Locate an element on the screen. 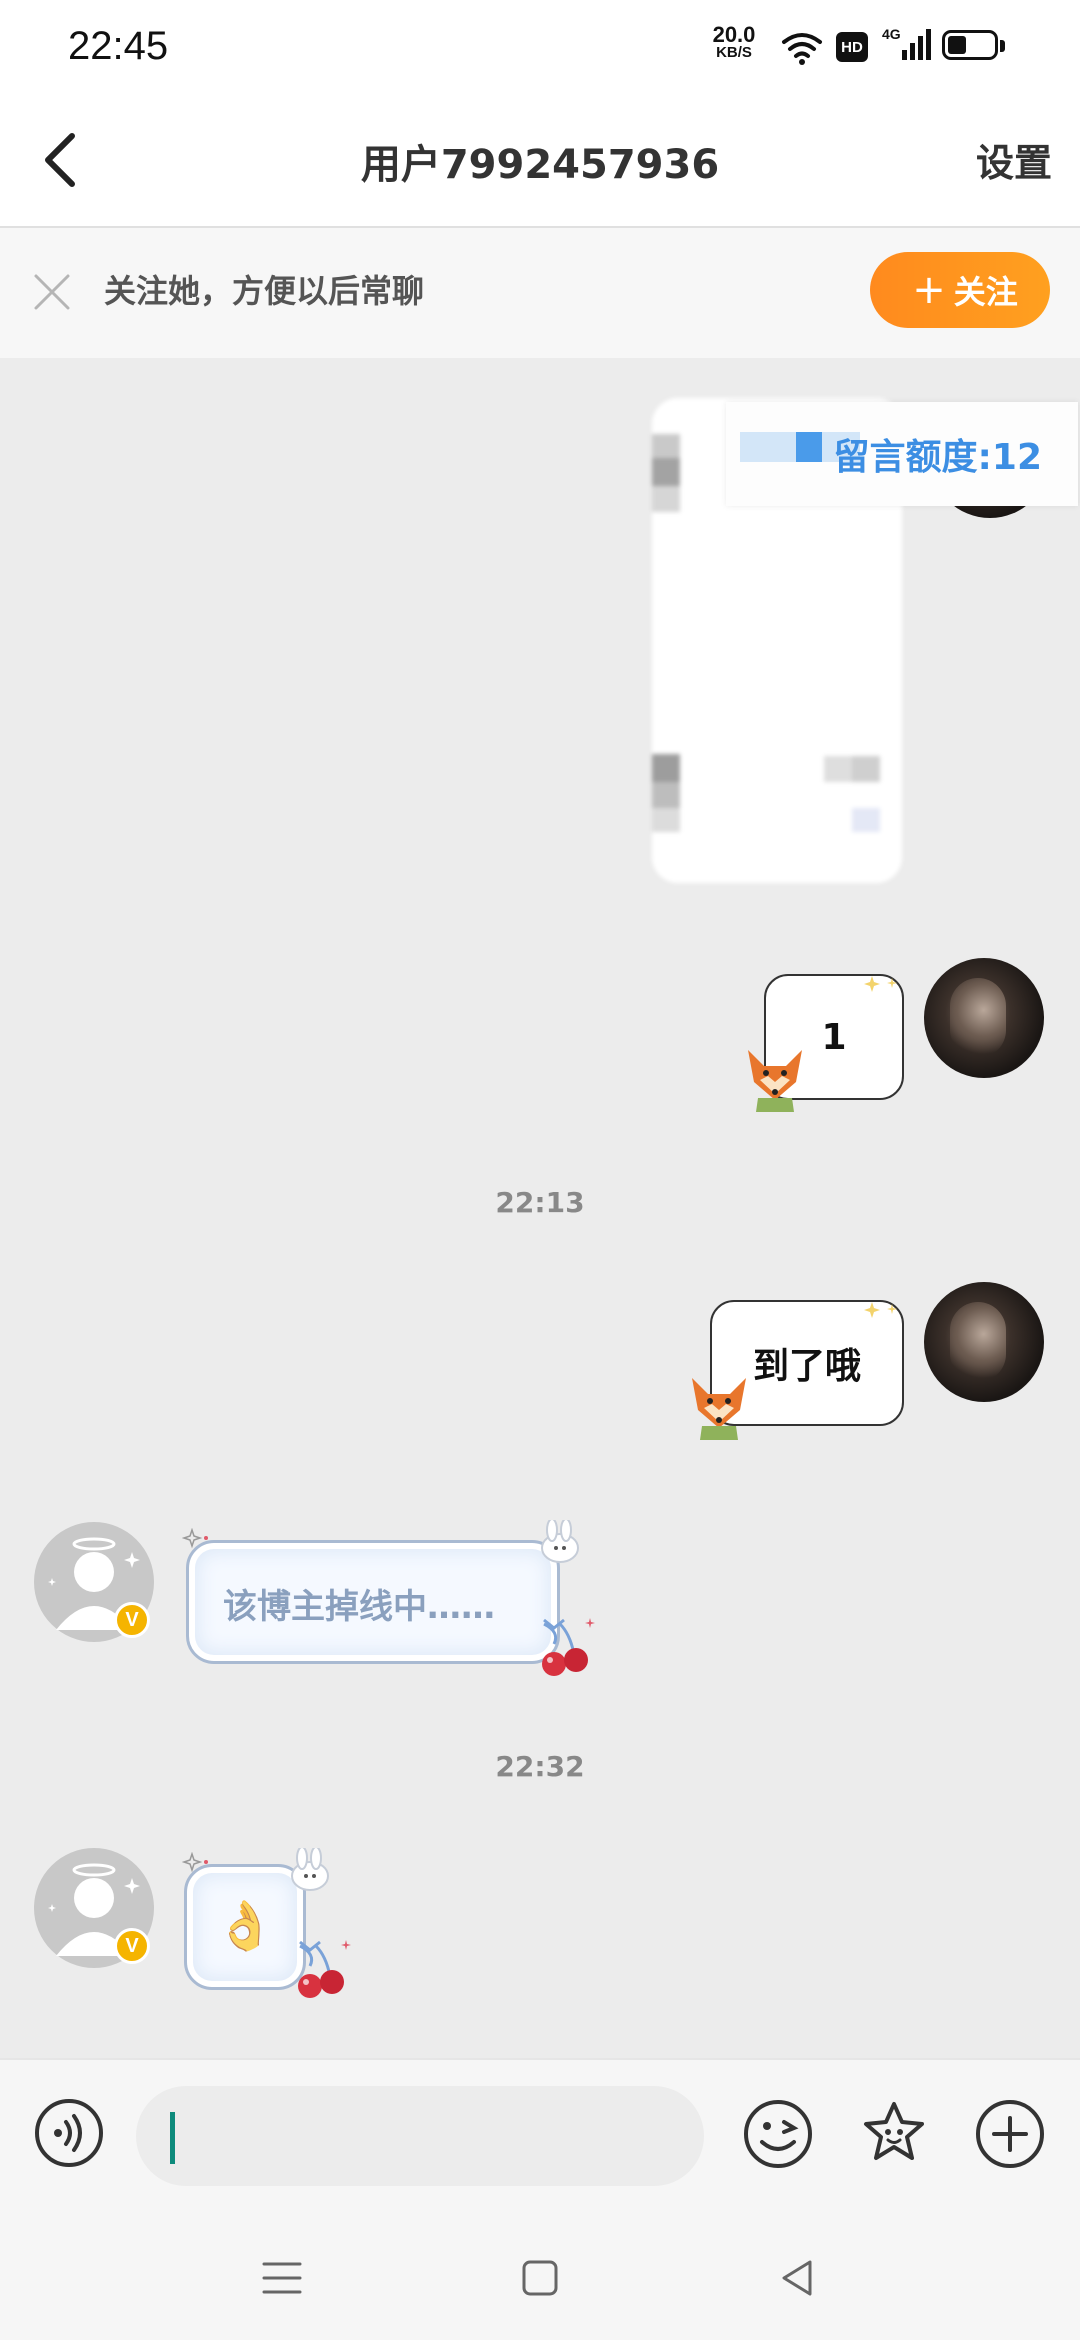 The image size is (1080, 2340). signal-icon: 4G is located at coordinates (907, 45).